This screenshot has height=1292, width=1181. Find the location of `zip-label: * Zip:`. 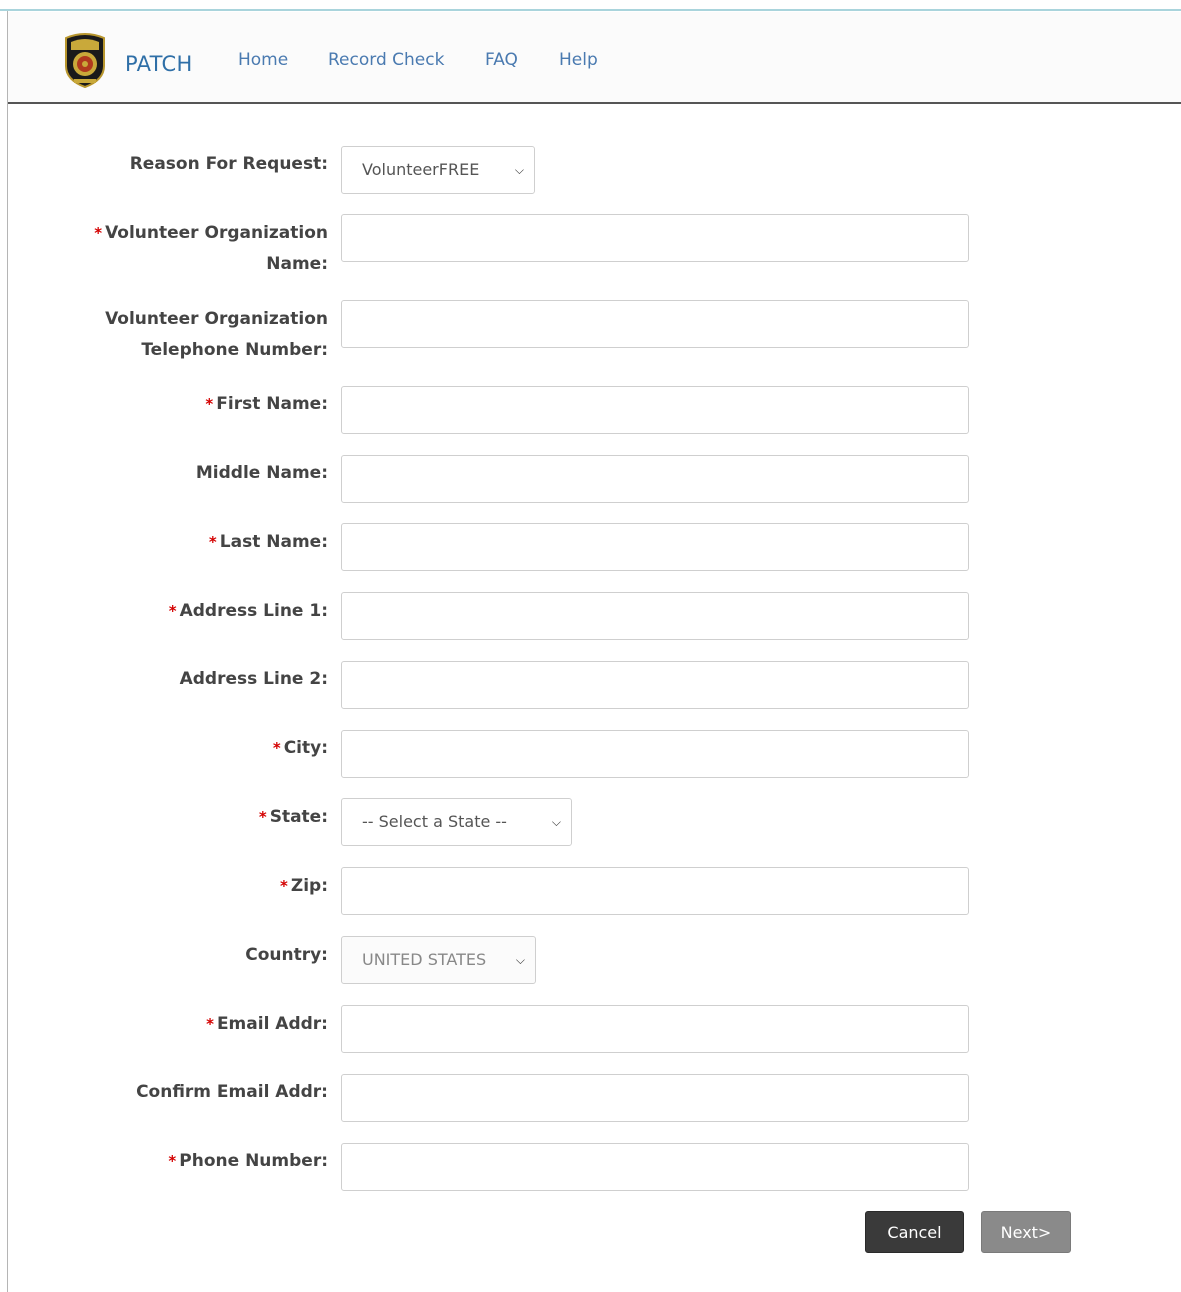

zip-label: * Zip: is located at coordinates (304, 886).